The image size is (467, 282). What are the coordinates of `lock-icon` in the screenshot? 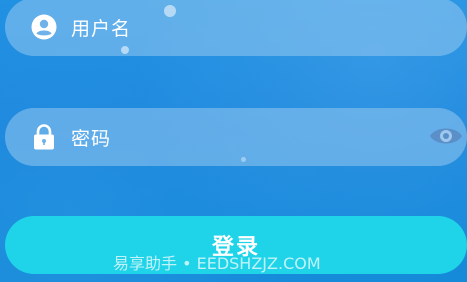 It's located at (44, 137).